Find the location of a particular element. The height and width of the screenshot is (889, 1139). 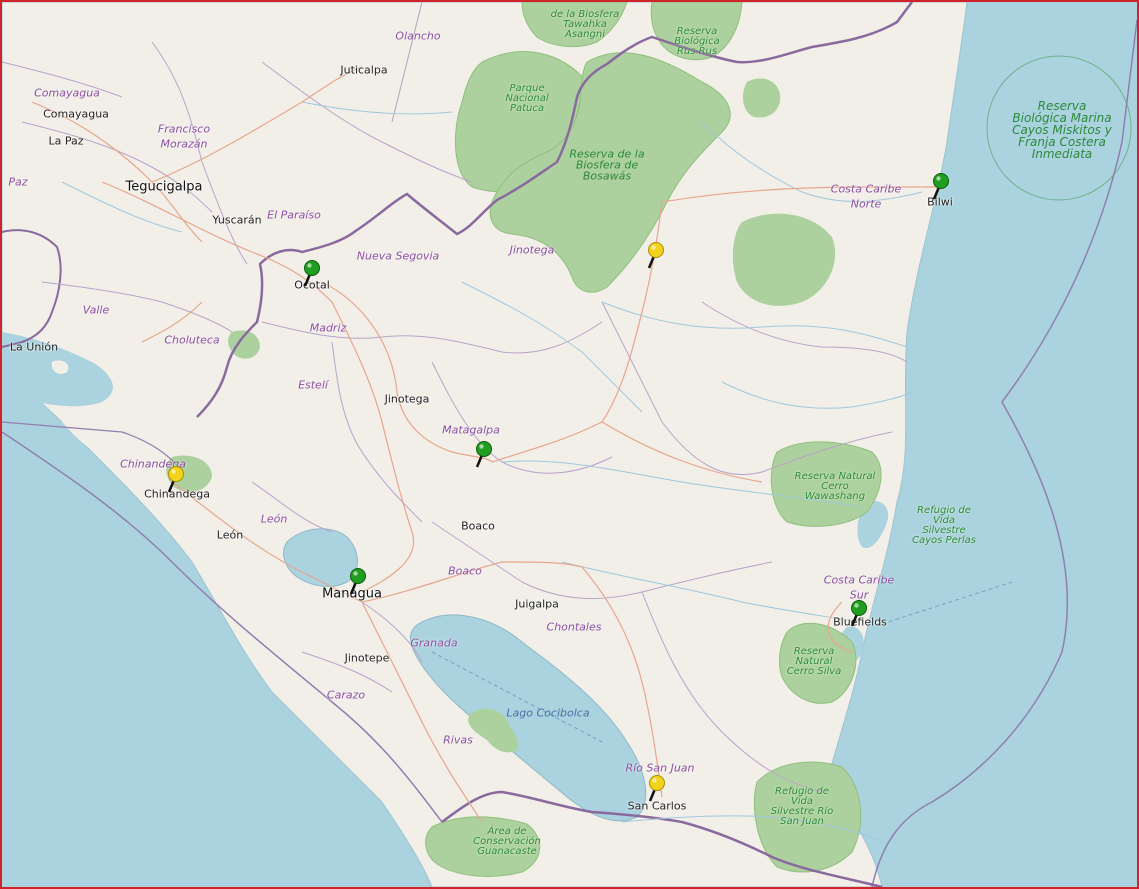

region-label-comayagua: Comayagua is located at coordinates (67, 93).